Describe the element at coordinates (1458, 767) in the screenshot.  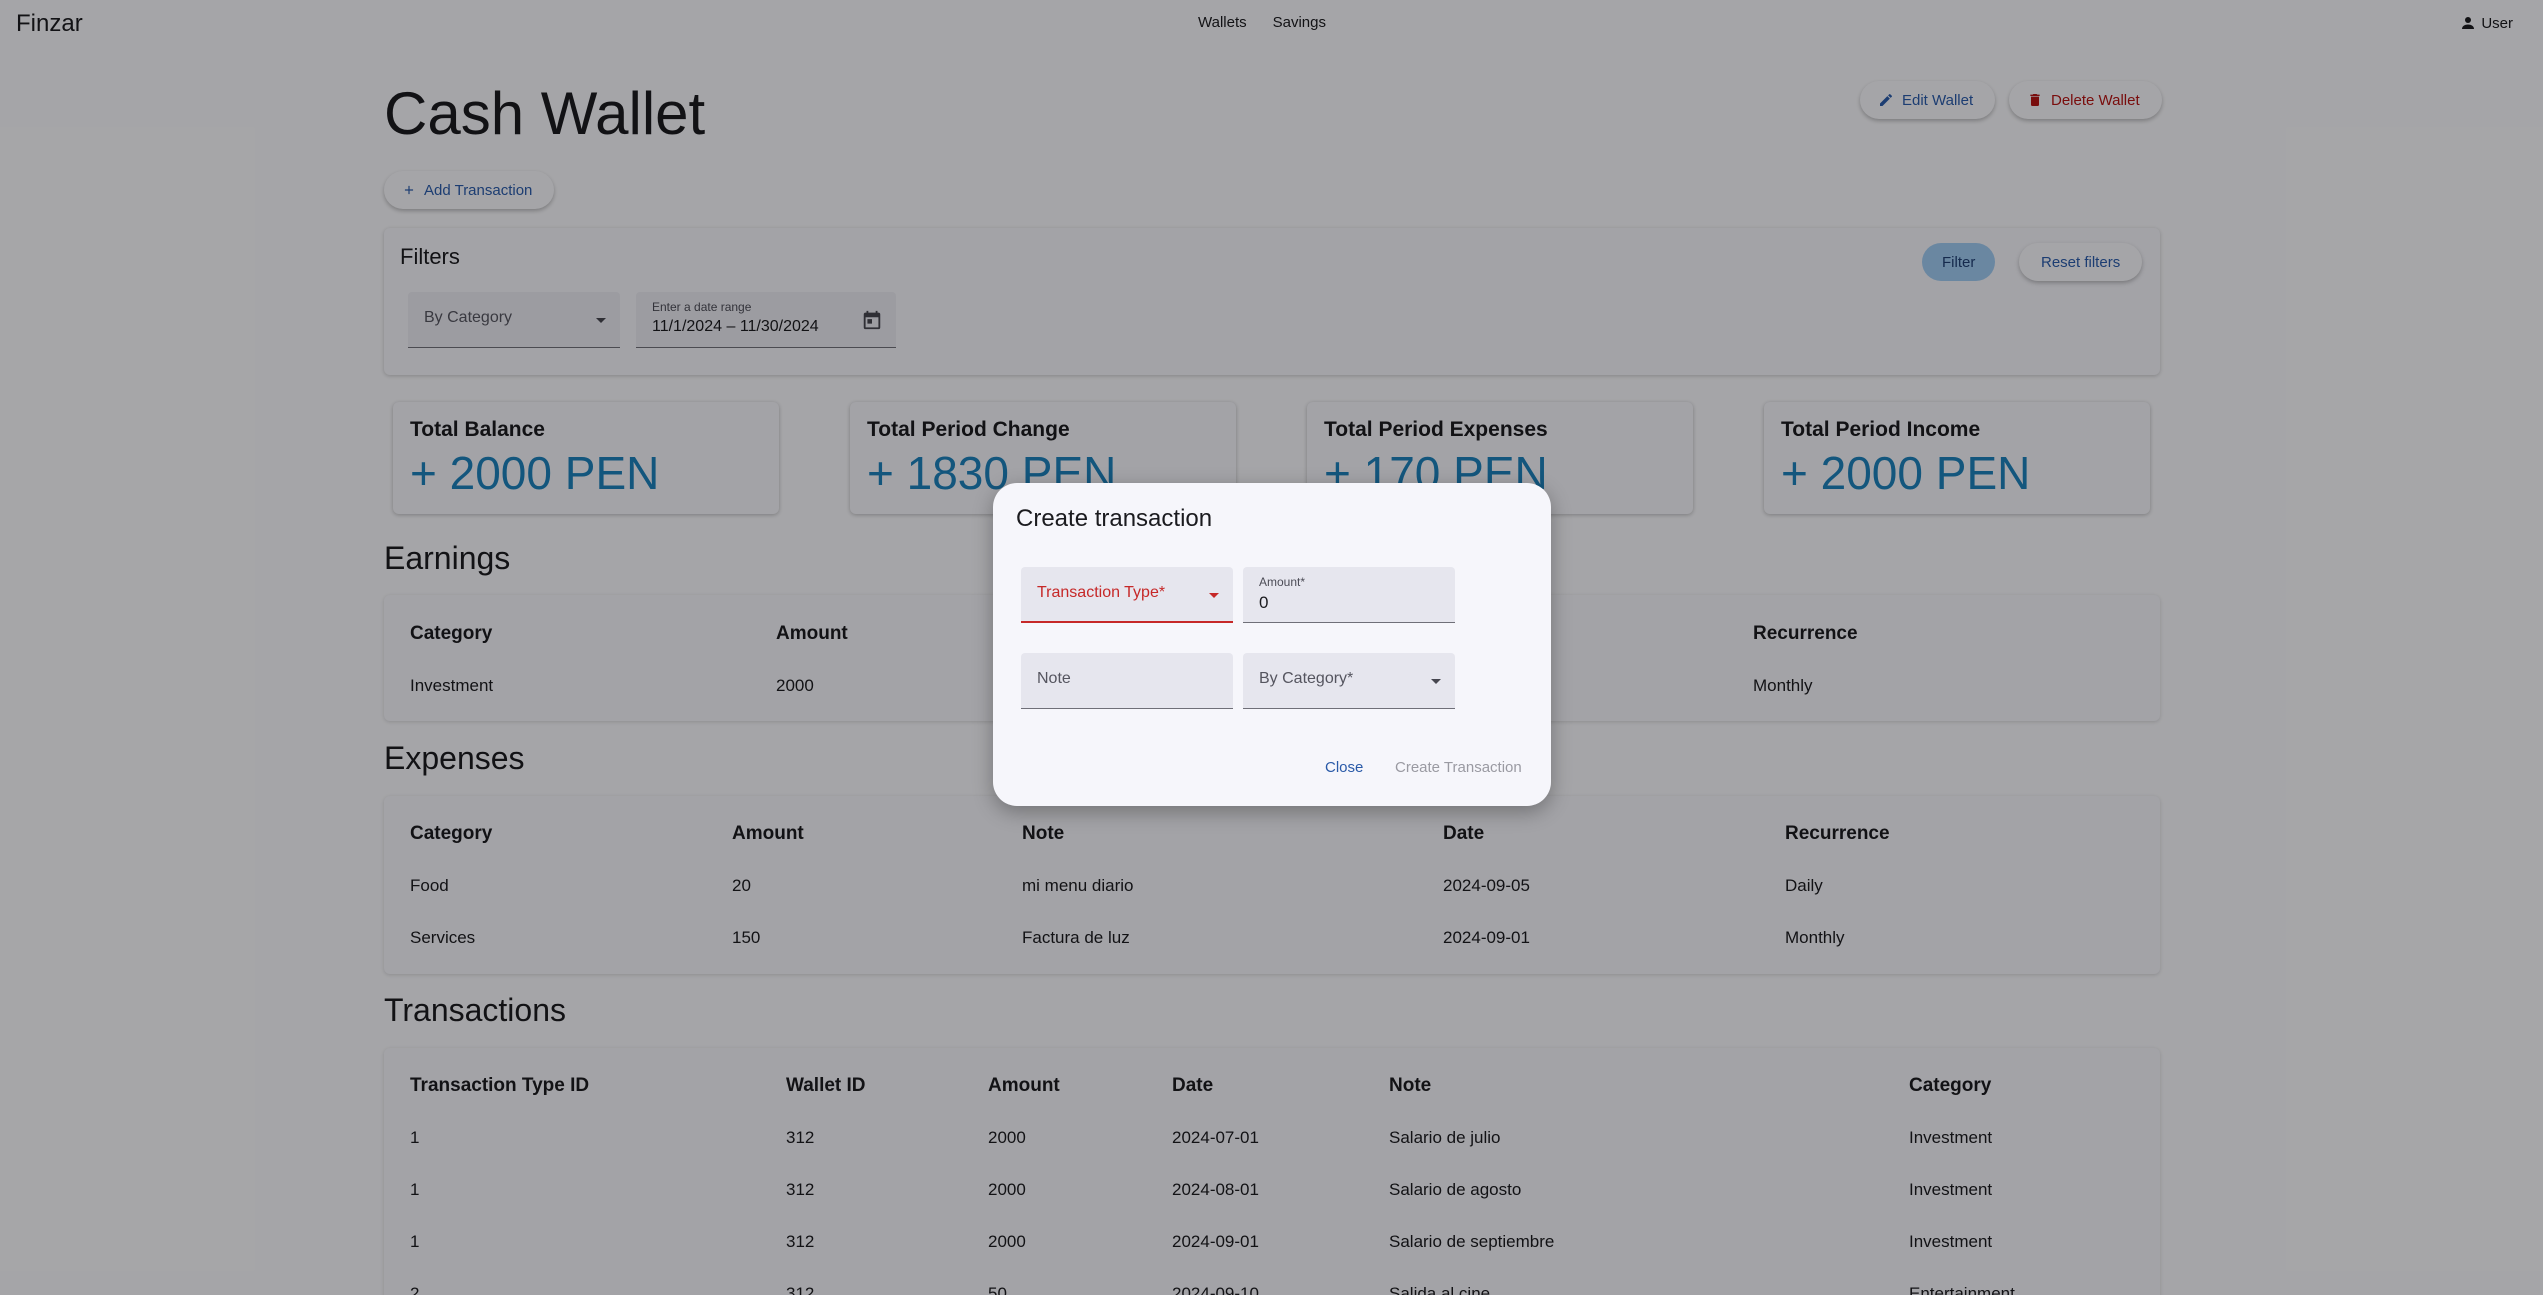
I see `create-transaction-button: Create Transaction` at that location.